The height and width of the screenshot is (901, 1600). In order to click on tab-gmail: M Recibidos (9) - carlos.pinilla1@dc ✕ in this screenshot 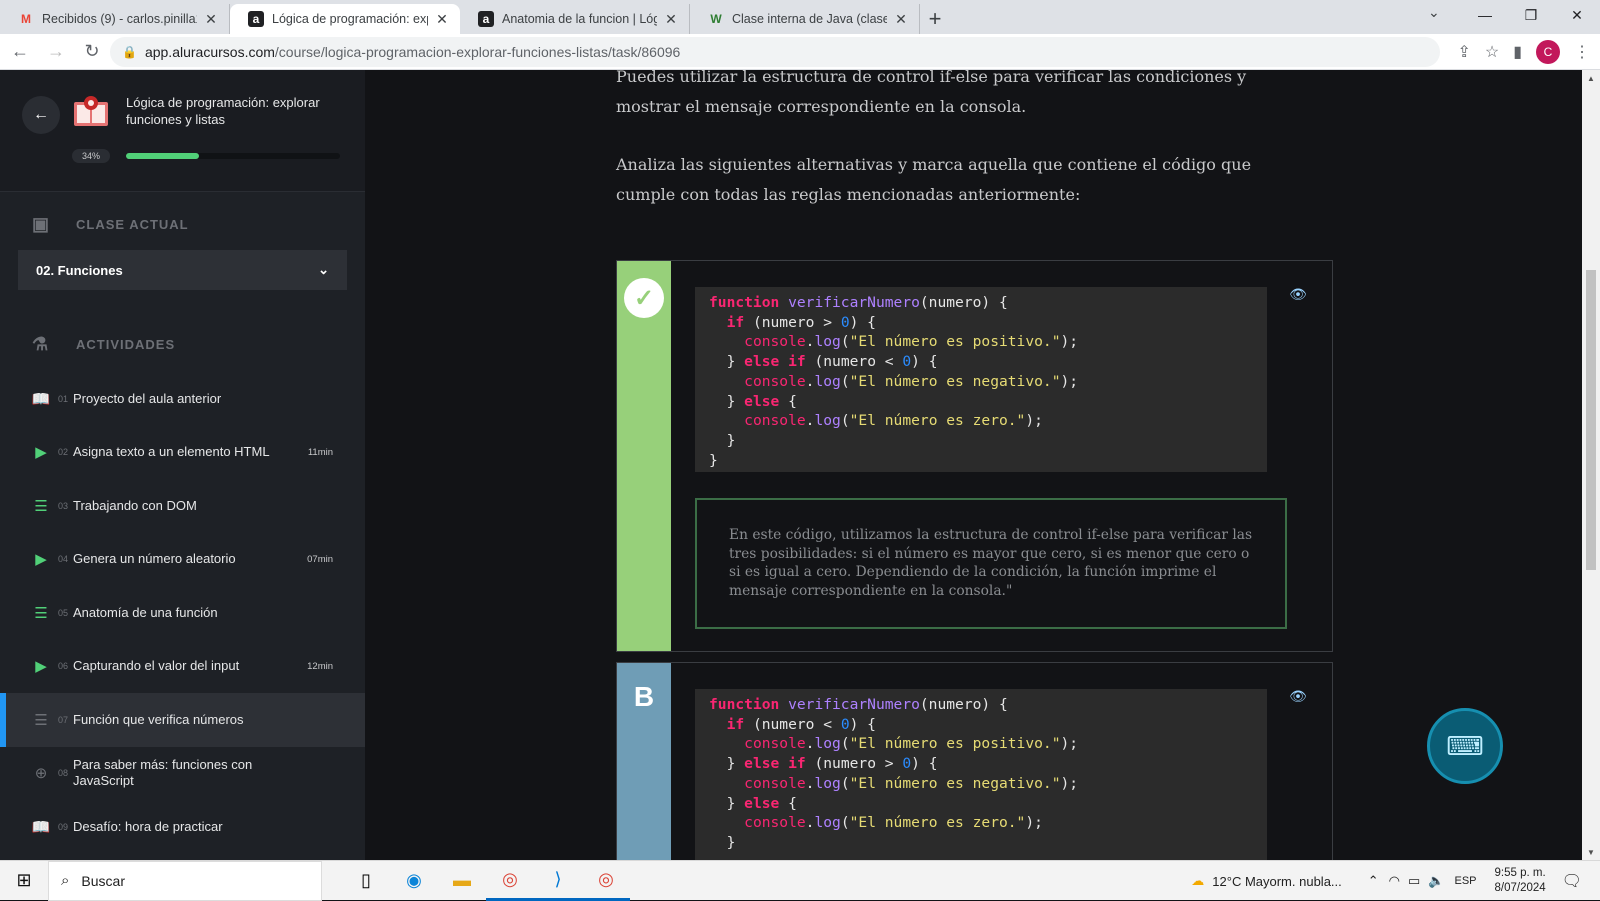, I will do `click(115, 19)`.